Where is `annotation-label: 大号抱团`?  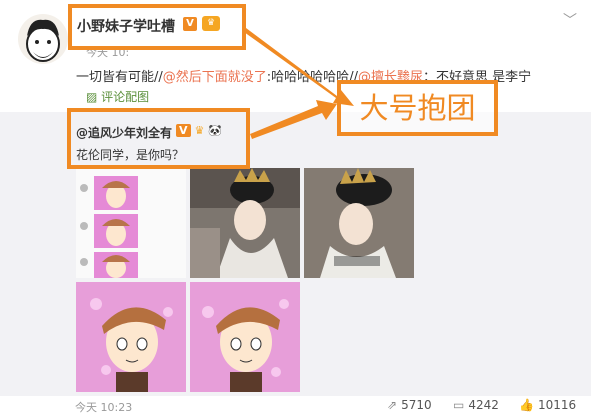 annotation-label: 大号抱团 is located at coordinates (417, 108).